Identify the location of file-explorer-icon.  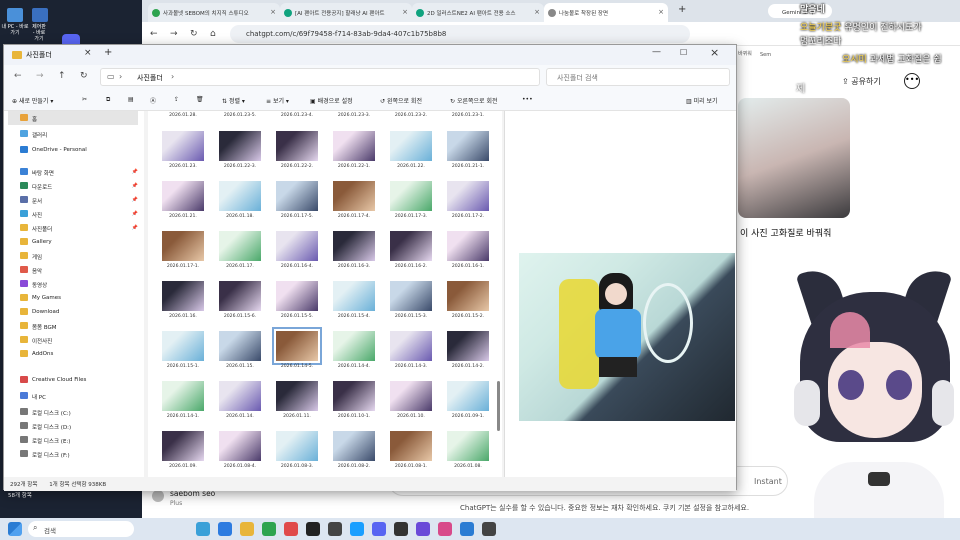
(247, 529).